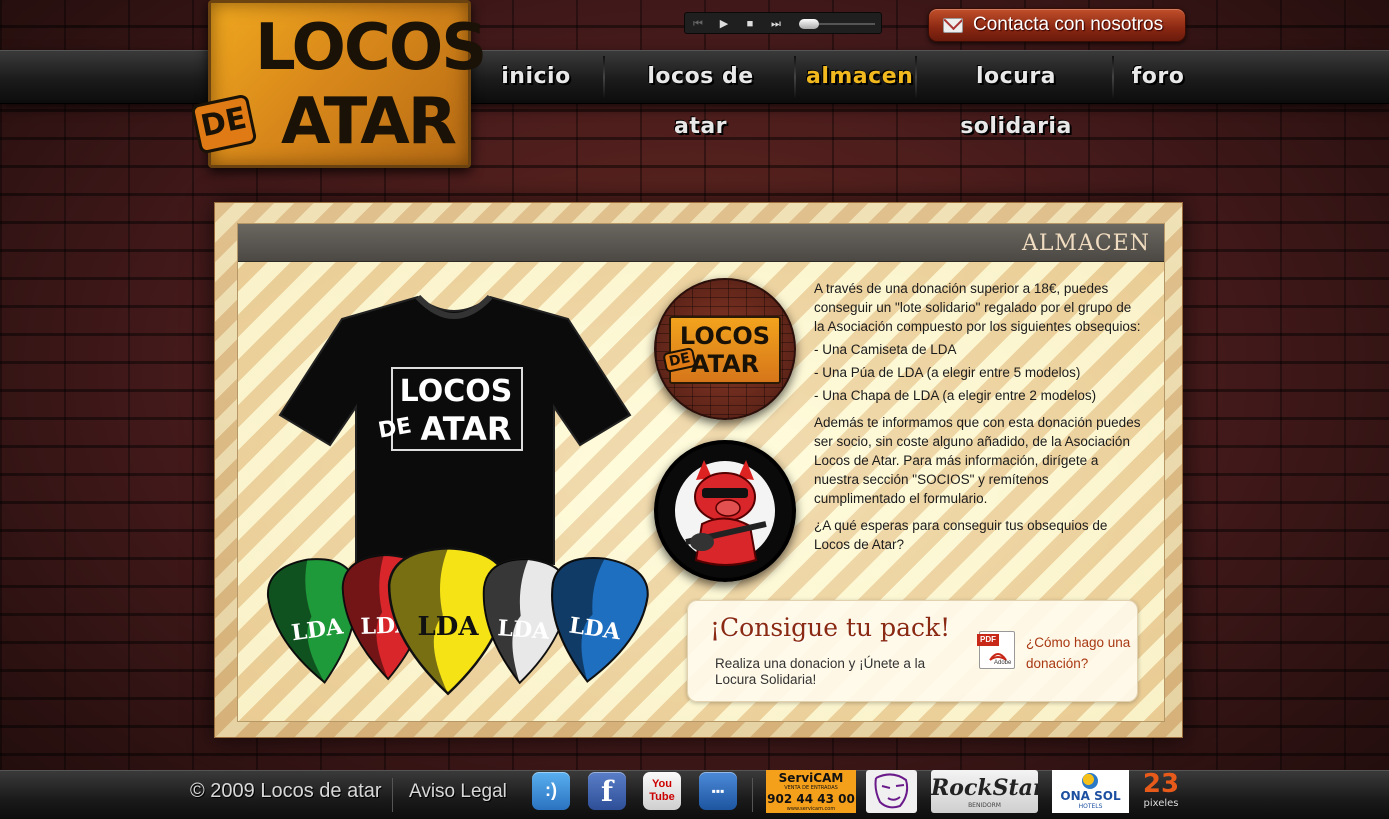 Image resolution: width=1389 pixels, height=819 pixels. I want to click on pdf-tag: PDF, so click(988, 640).